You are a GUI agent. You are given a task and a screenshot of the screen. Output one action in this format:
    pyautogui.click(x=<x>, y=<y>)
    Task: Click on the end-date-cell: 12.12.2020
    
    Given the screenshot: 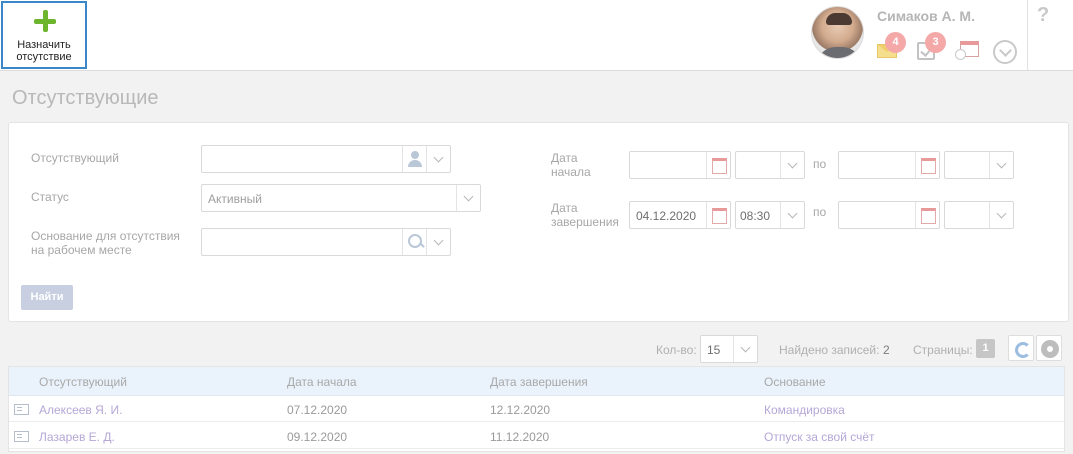 What is the action you would take?
    pyautogui.click(x=520, y=410)
    